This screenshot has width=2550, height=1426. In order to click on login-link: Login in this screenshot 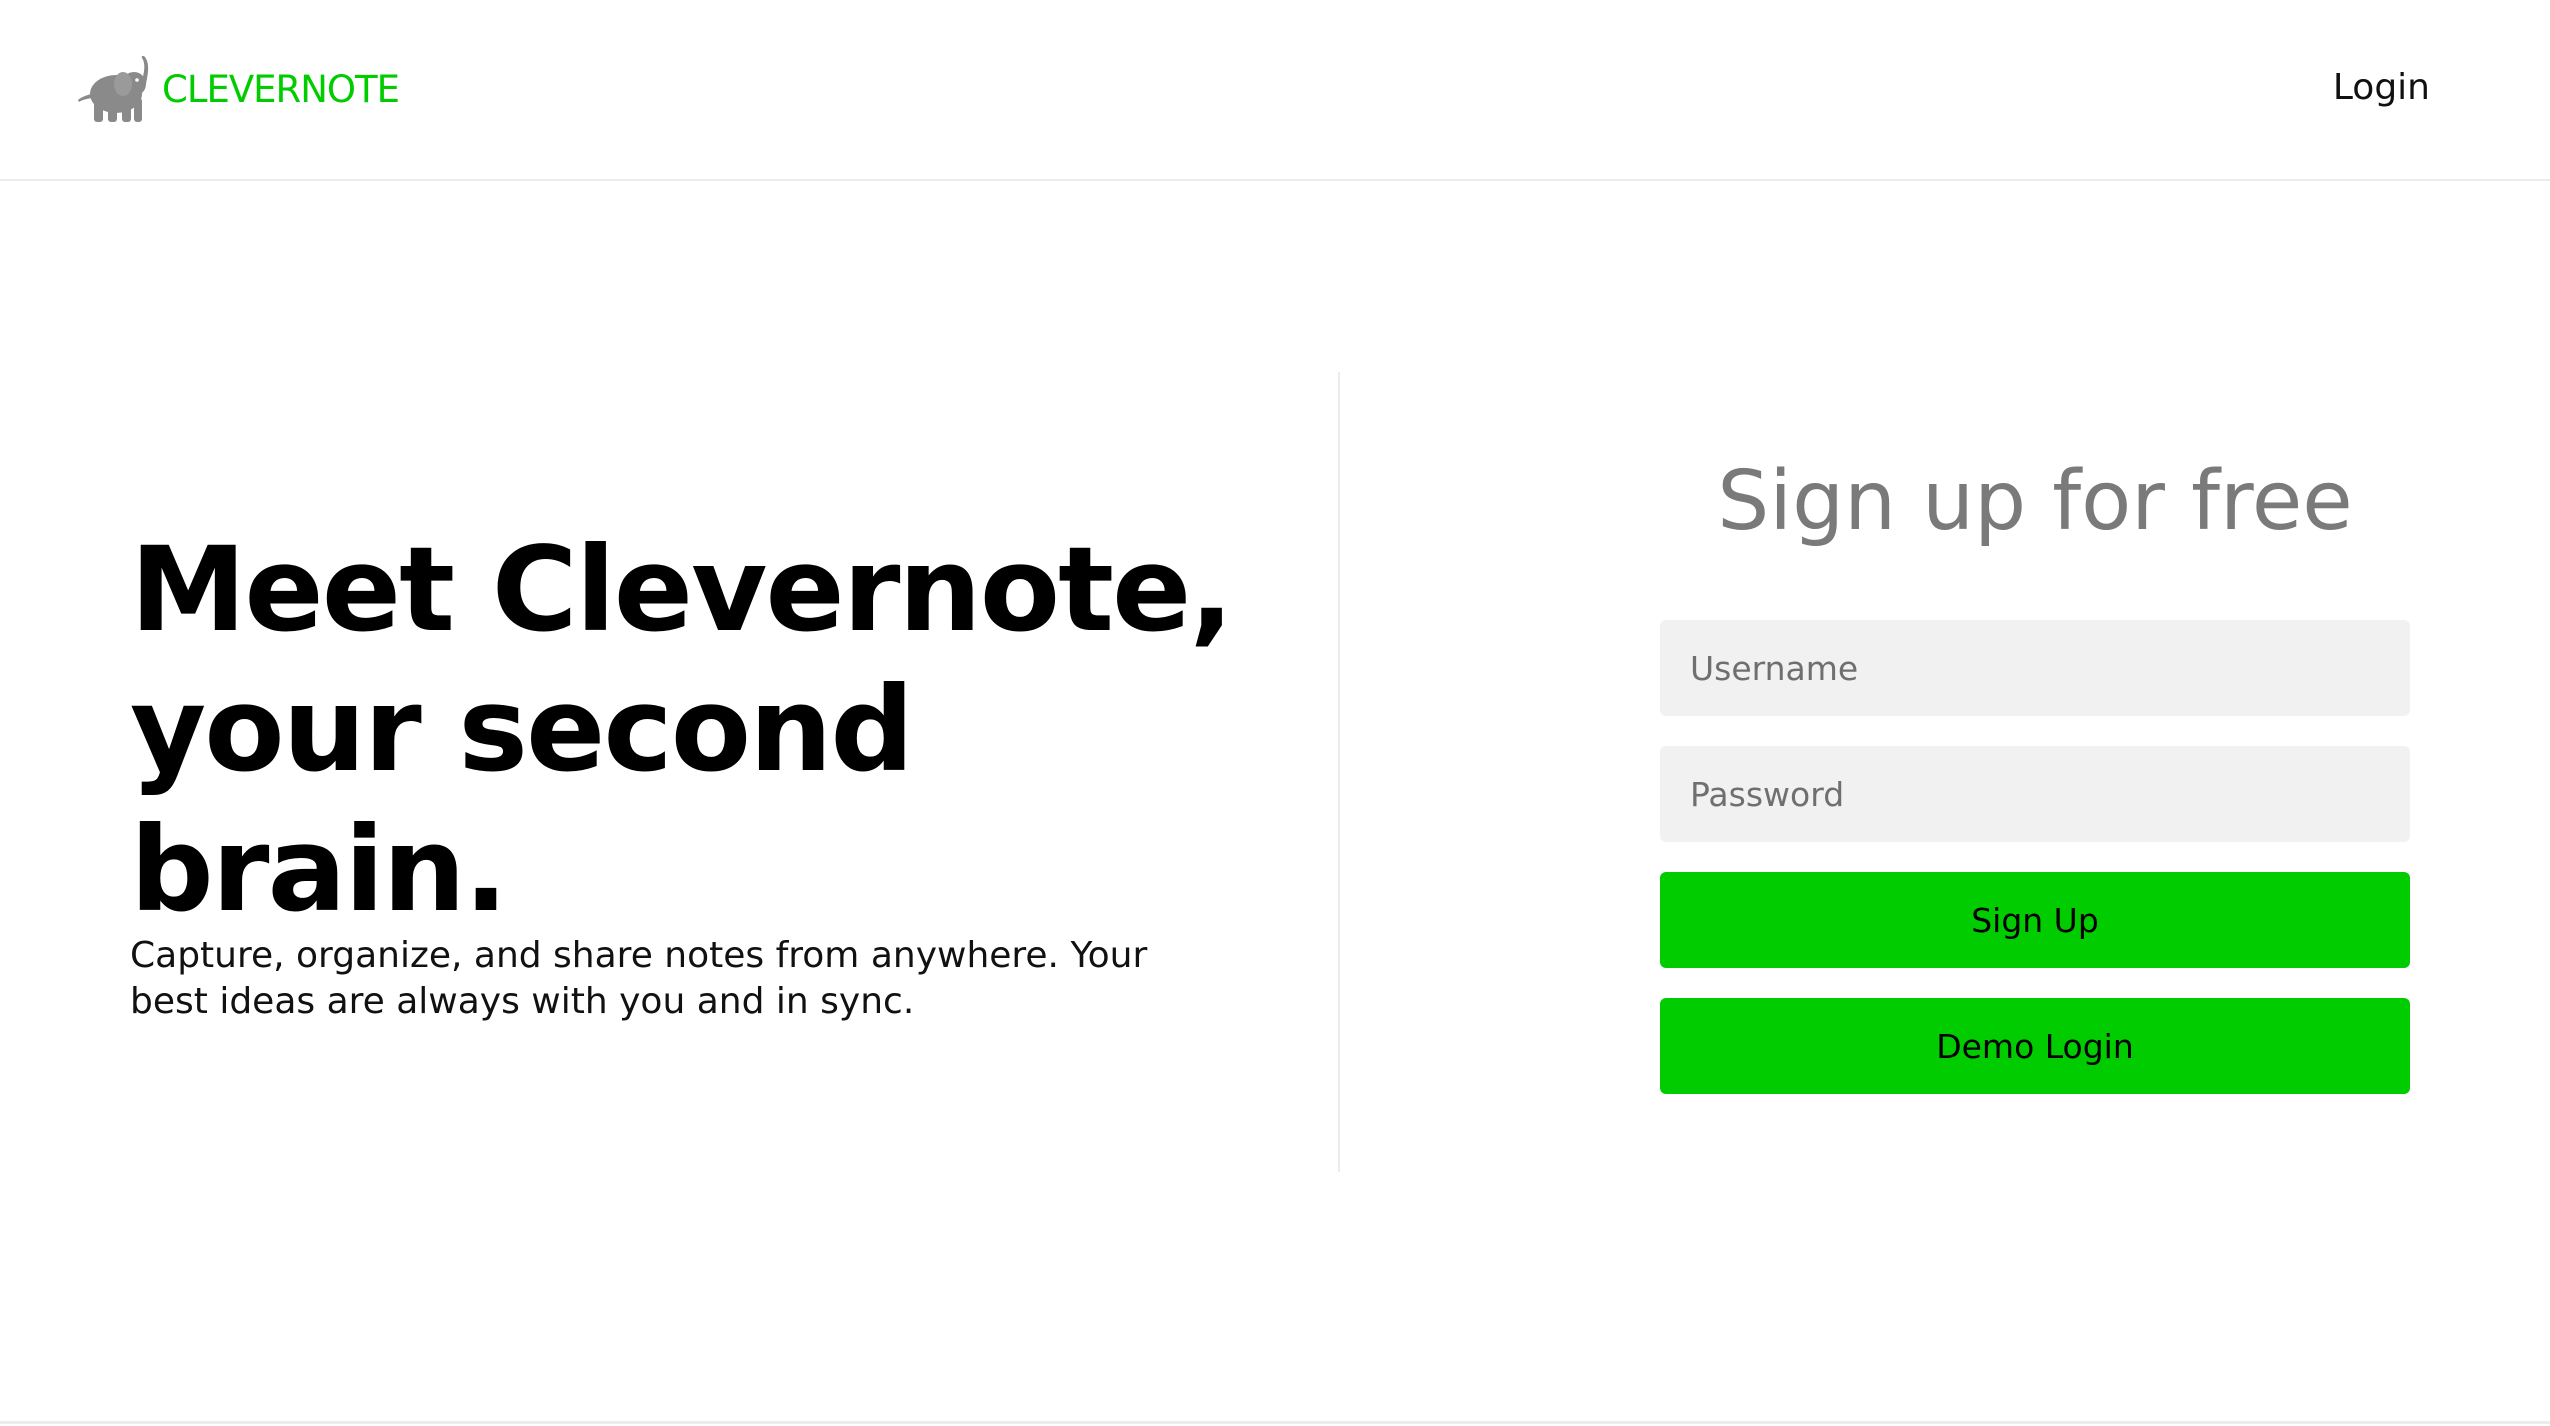, I will do `click(2381, 87)`.